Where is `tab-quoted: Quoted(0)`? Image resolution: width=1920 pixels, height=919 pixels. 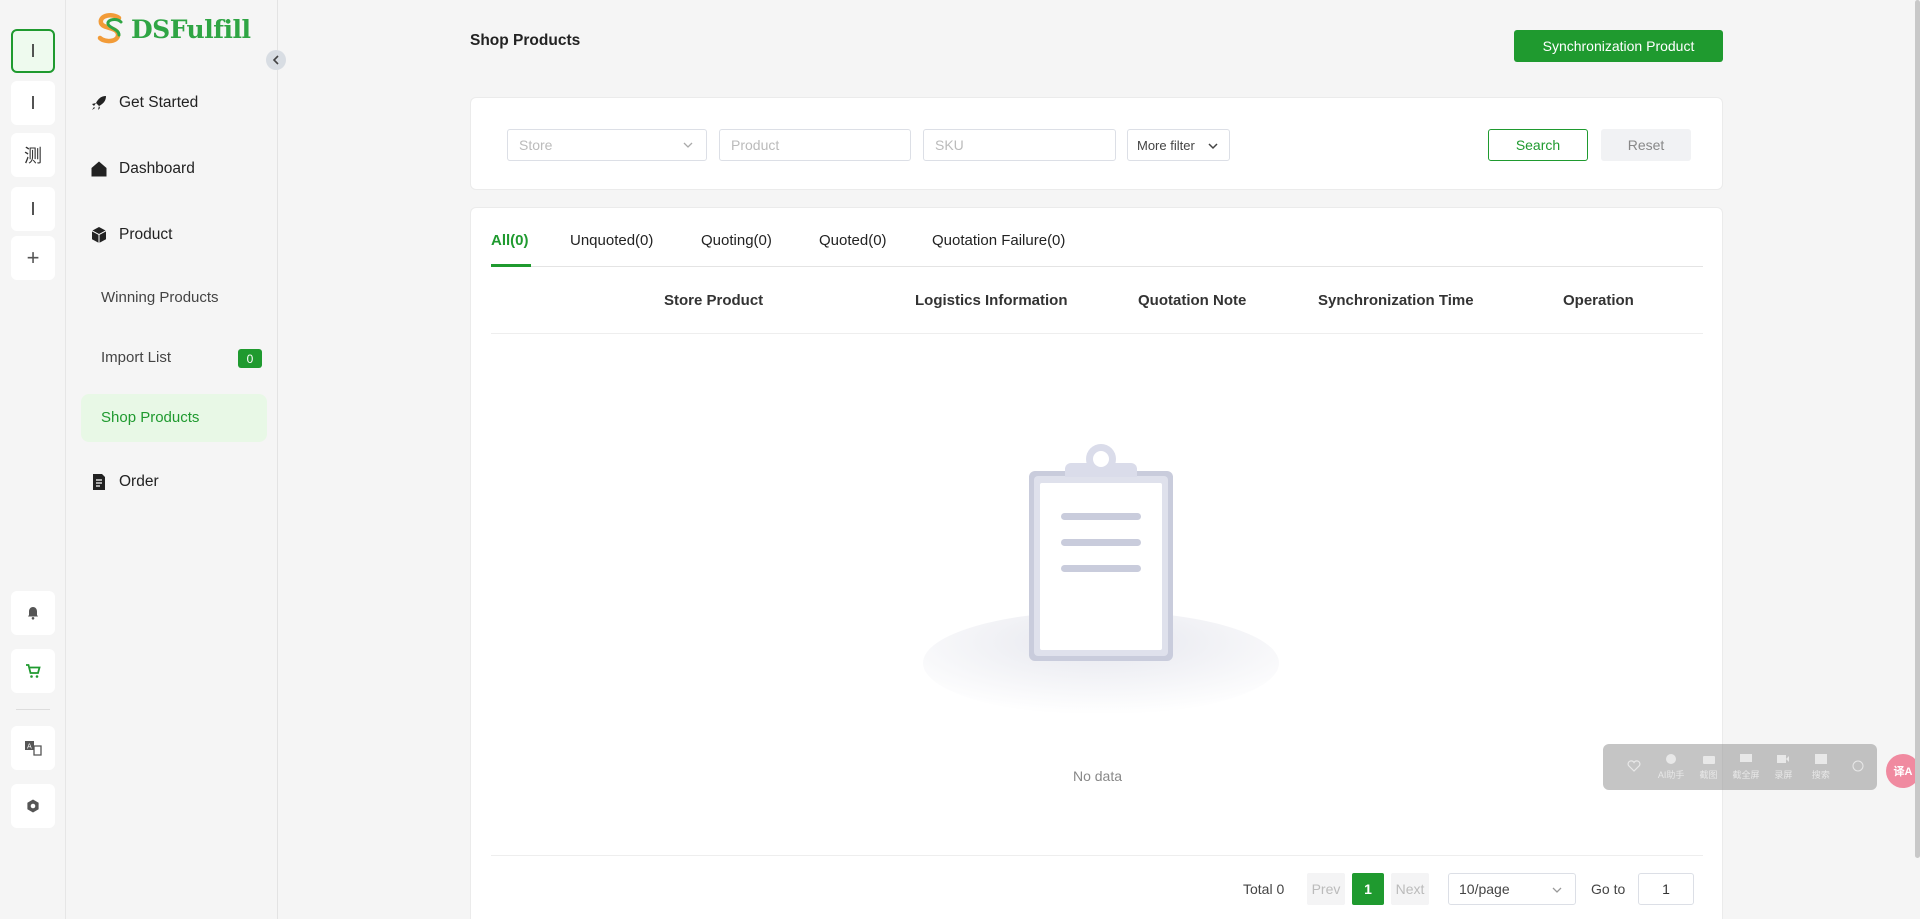 tab-quoted: Quoted(0) is located at coordinates (853, 240).